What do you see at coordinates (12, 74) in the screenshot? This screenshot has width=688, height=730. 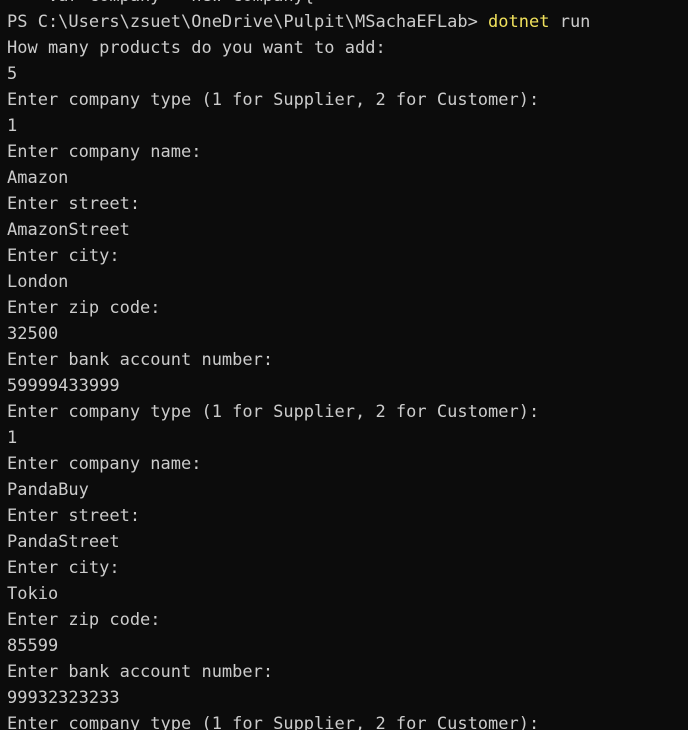 I see `output-line: 5` at bounding box center [12, 74].